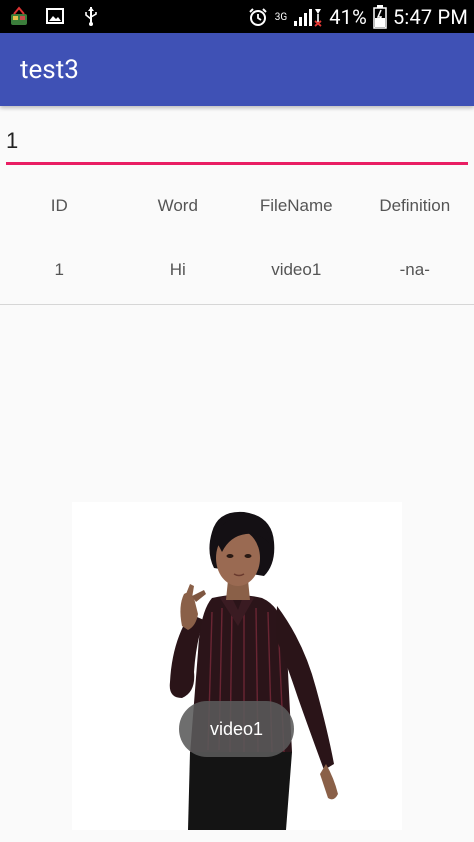 This screenshot has width=474, height=842. What do you see at coordinates (308, 18) in the screenshot?
I see `signal-icon` at bounding box center [308, 18].